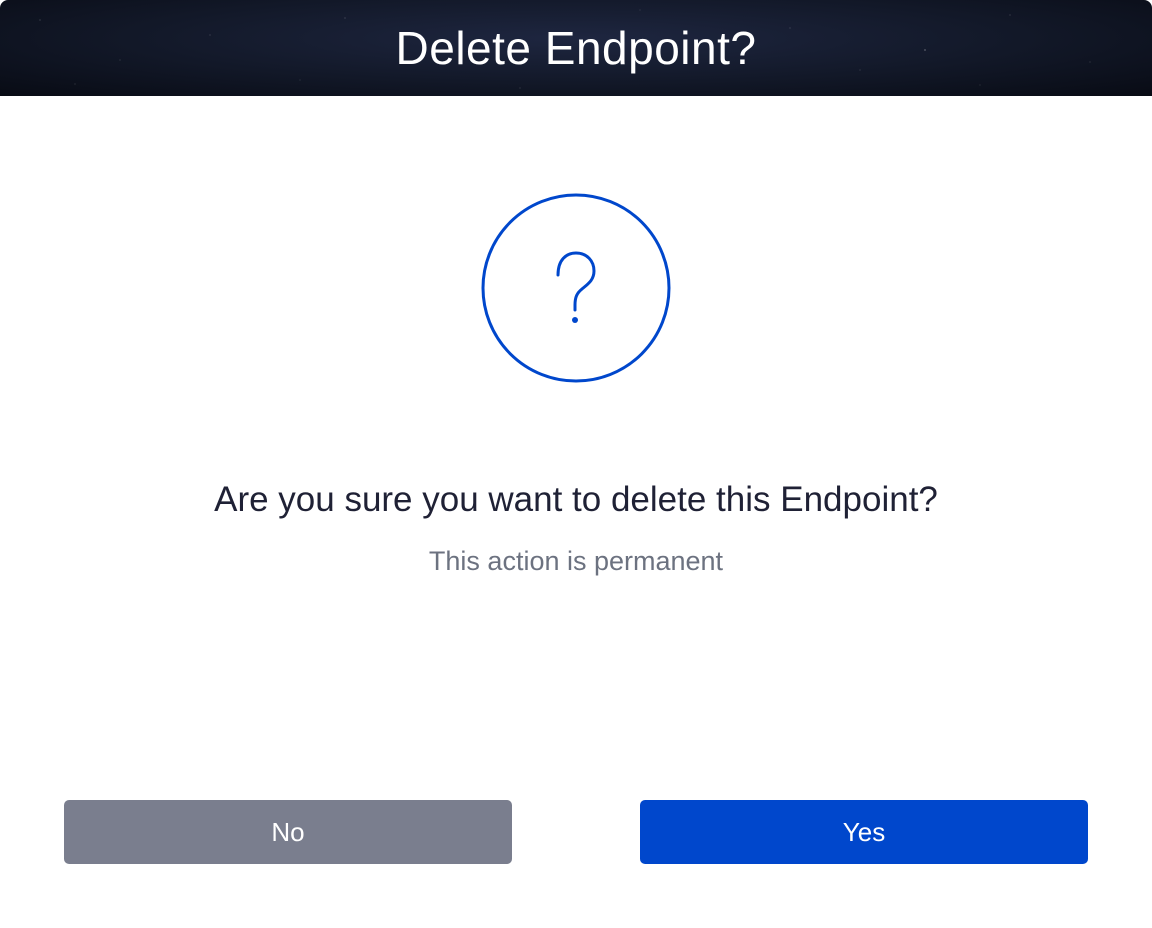 The image size is (1152, 928). What do you see at coordinates (576, 561) in the screenshot?
I see `warning-subtext: This action is permanent` at bounding box center [576, 561].